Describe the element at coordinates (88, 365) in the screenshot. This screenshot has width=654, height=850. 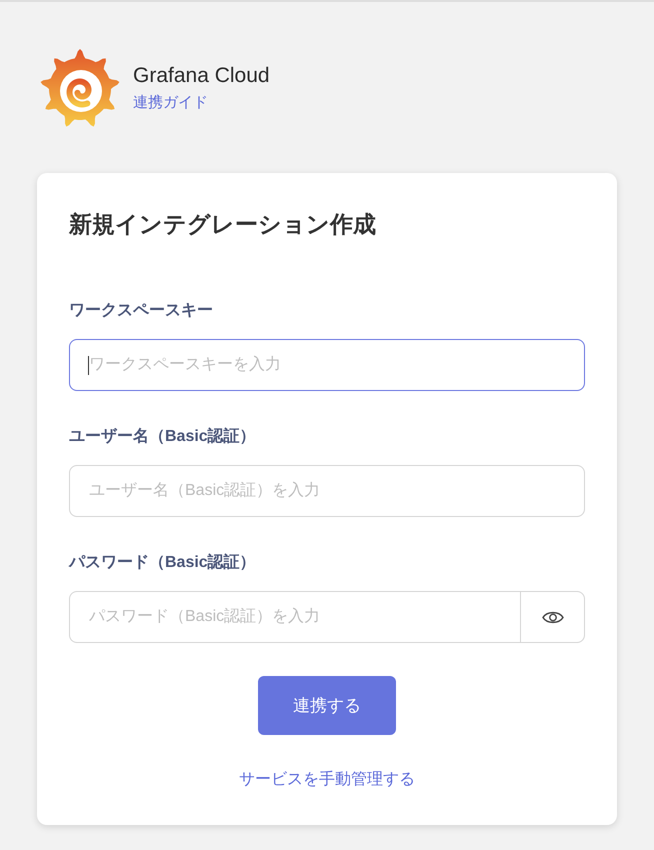
I see `text-cursor-icon` at that location.